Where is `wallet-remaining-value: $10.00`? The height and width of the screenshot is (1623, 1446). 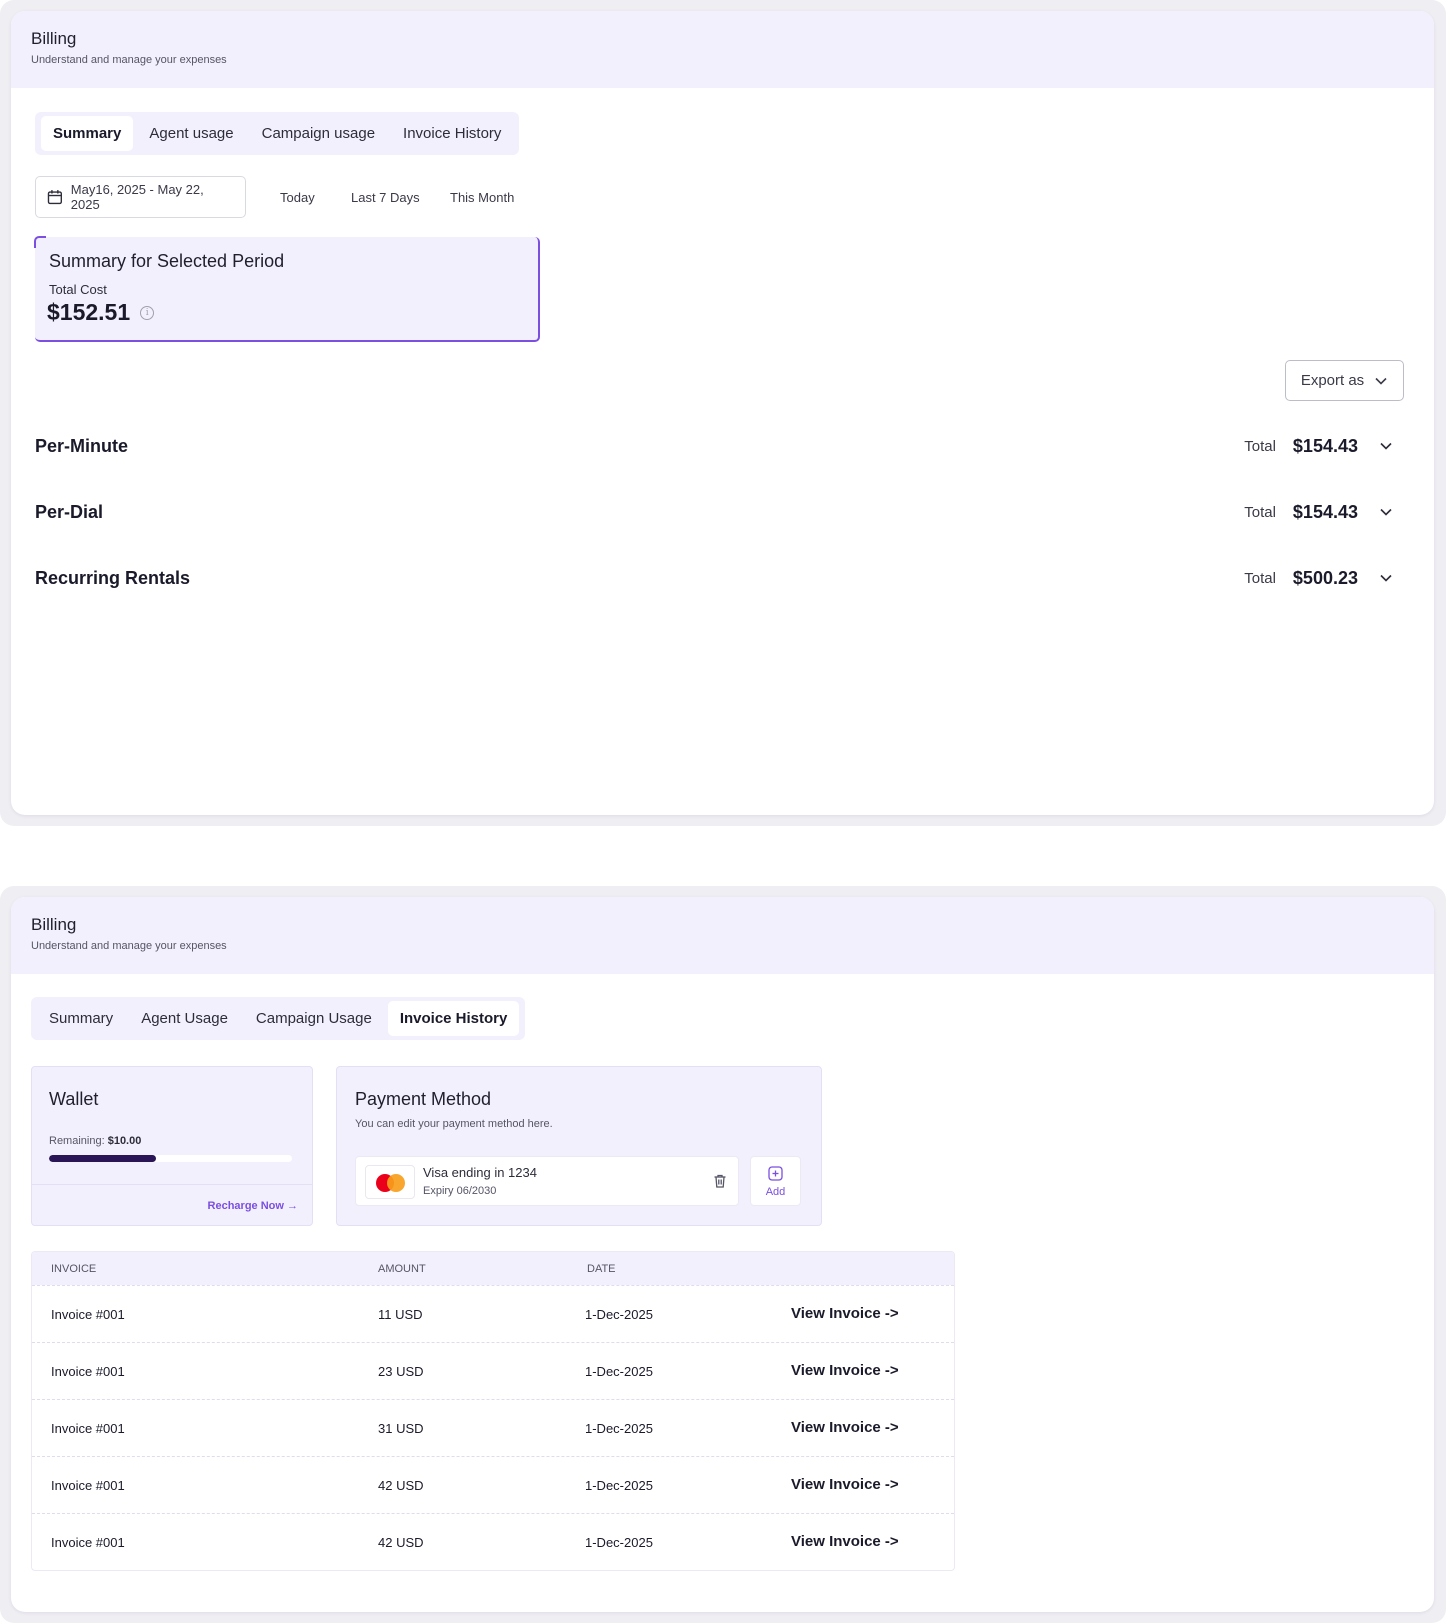
wallet-remaining-value: $10.00 is located at coordinates (124, 1141).